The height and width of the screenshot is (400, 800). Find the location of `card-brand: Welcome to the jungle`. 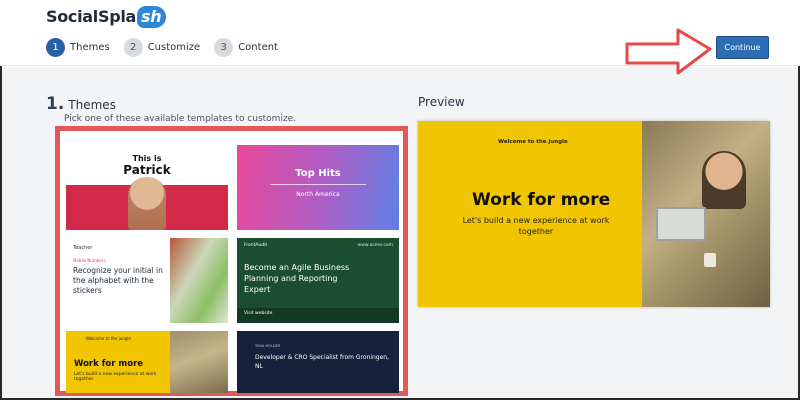

card-brand: Welcome to the jungle is located at coordinates (108, 338).